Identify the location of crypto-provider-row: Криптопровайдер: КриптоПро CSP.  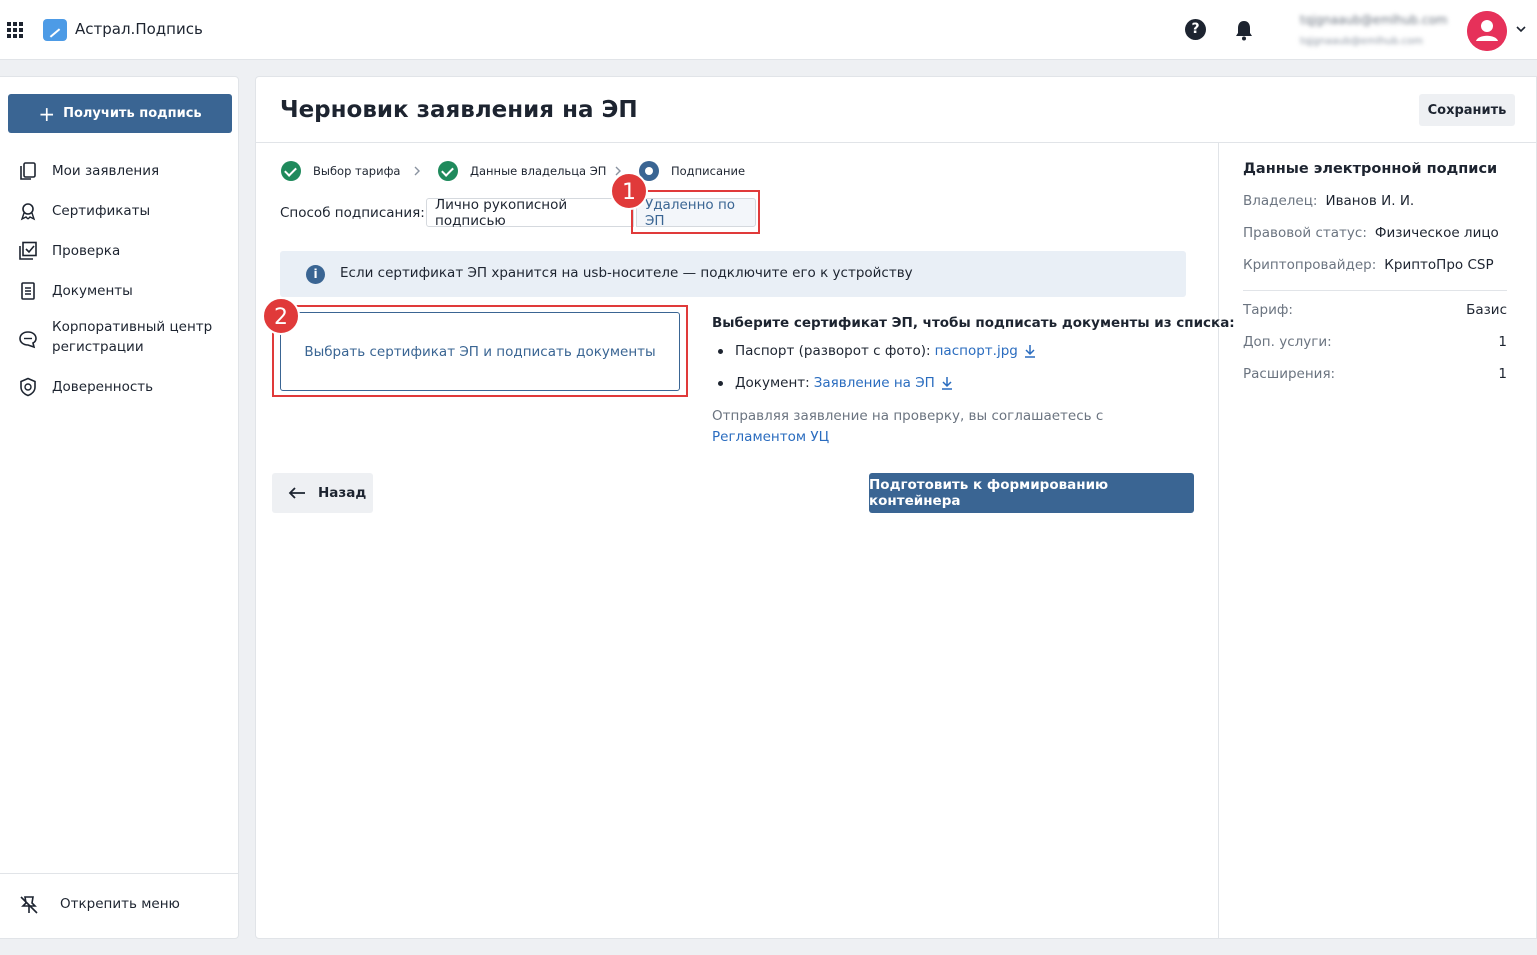
(1368, 265).